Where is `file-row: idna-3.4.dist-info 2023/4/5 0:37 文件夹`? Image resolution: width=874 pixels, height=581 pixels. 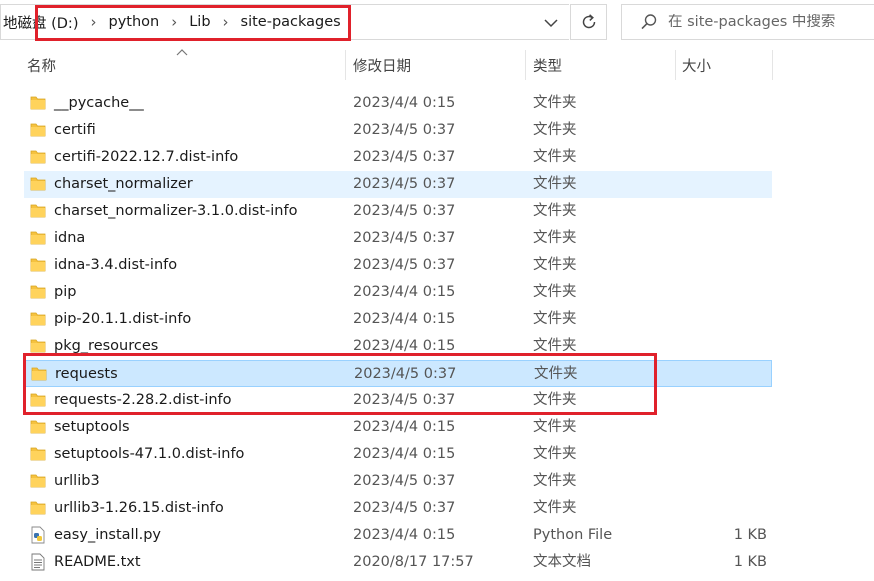 file-row: idna-3.4.dist-info 2023/4/5 0:37 文件夹 is located at coordinates (398, 265).